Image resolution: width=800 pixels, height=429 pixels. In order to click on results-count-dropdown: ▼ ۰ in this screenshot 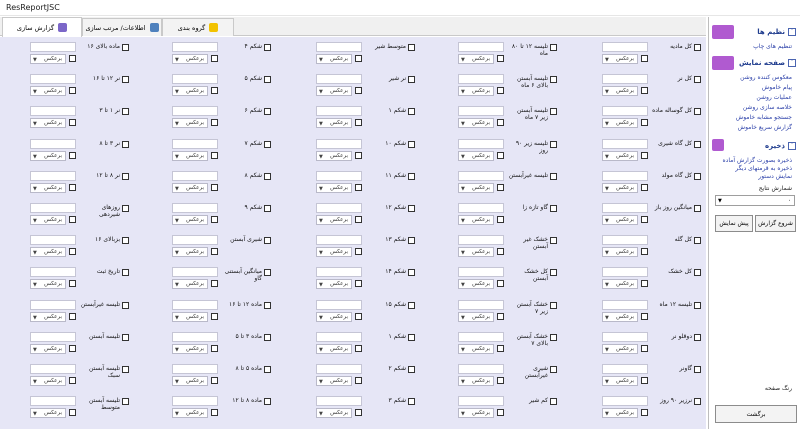, I will do `click(755, 200)`.